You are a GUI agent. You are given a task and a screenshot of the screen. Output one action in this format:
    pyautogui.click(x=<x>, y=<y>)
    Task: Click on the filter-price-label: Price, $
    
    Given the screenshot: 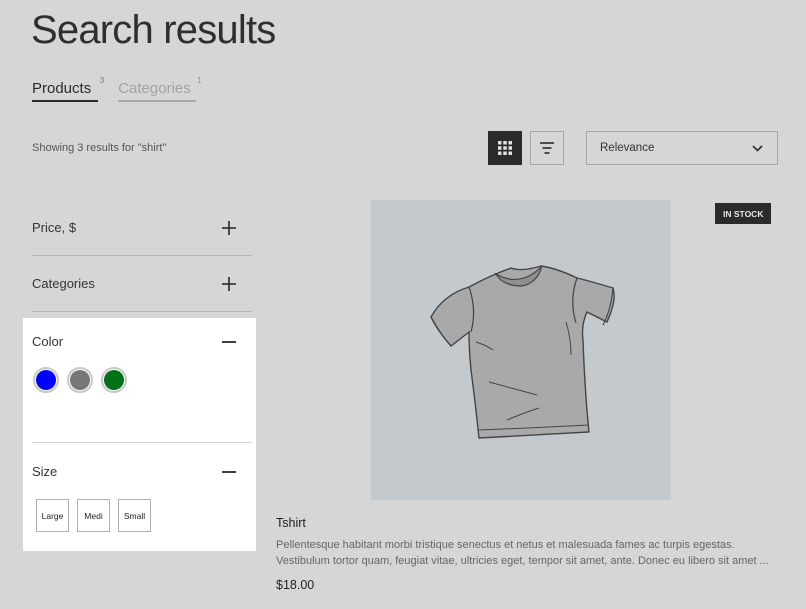 What is the action you would take?
    pyautogui.click(x=54, y=227)
    